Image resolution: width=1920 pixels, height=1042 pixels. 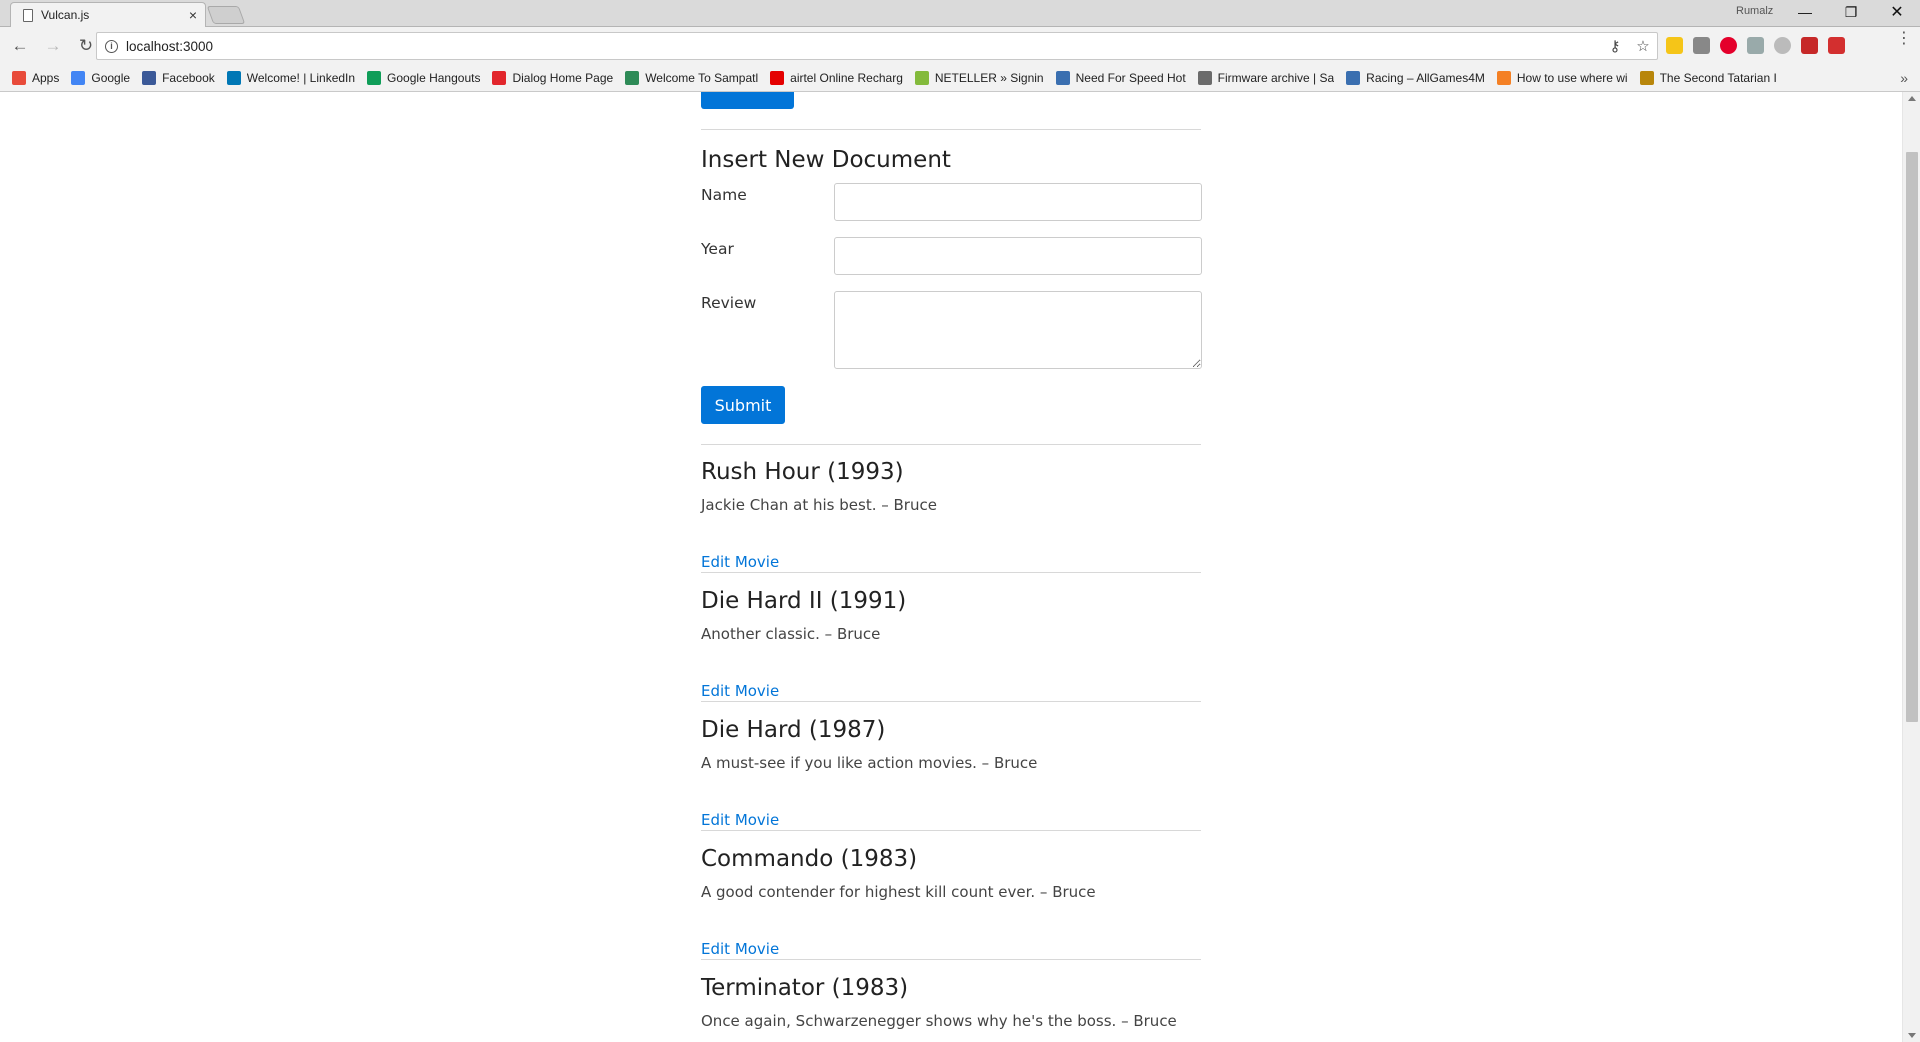 What do you see at coordinates (793, 730) in the screenshot?
I see `movie-title: Die Hard (1987)` at bounding box center [793, 730].